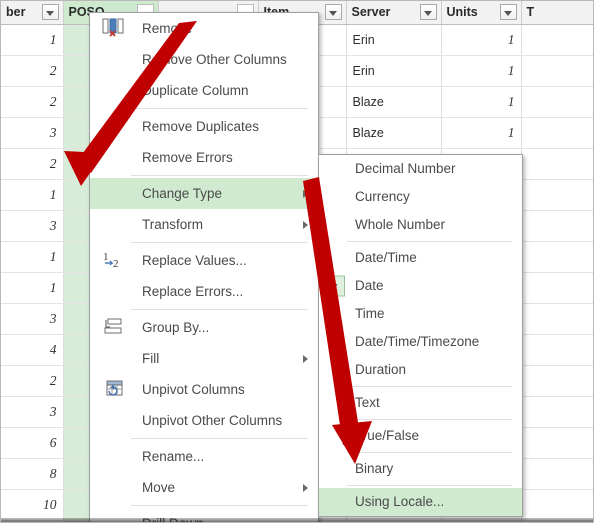  I want to click on cell-number: 4, so click(32, 350).